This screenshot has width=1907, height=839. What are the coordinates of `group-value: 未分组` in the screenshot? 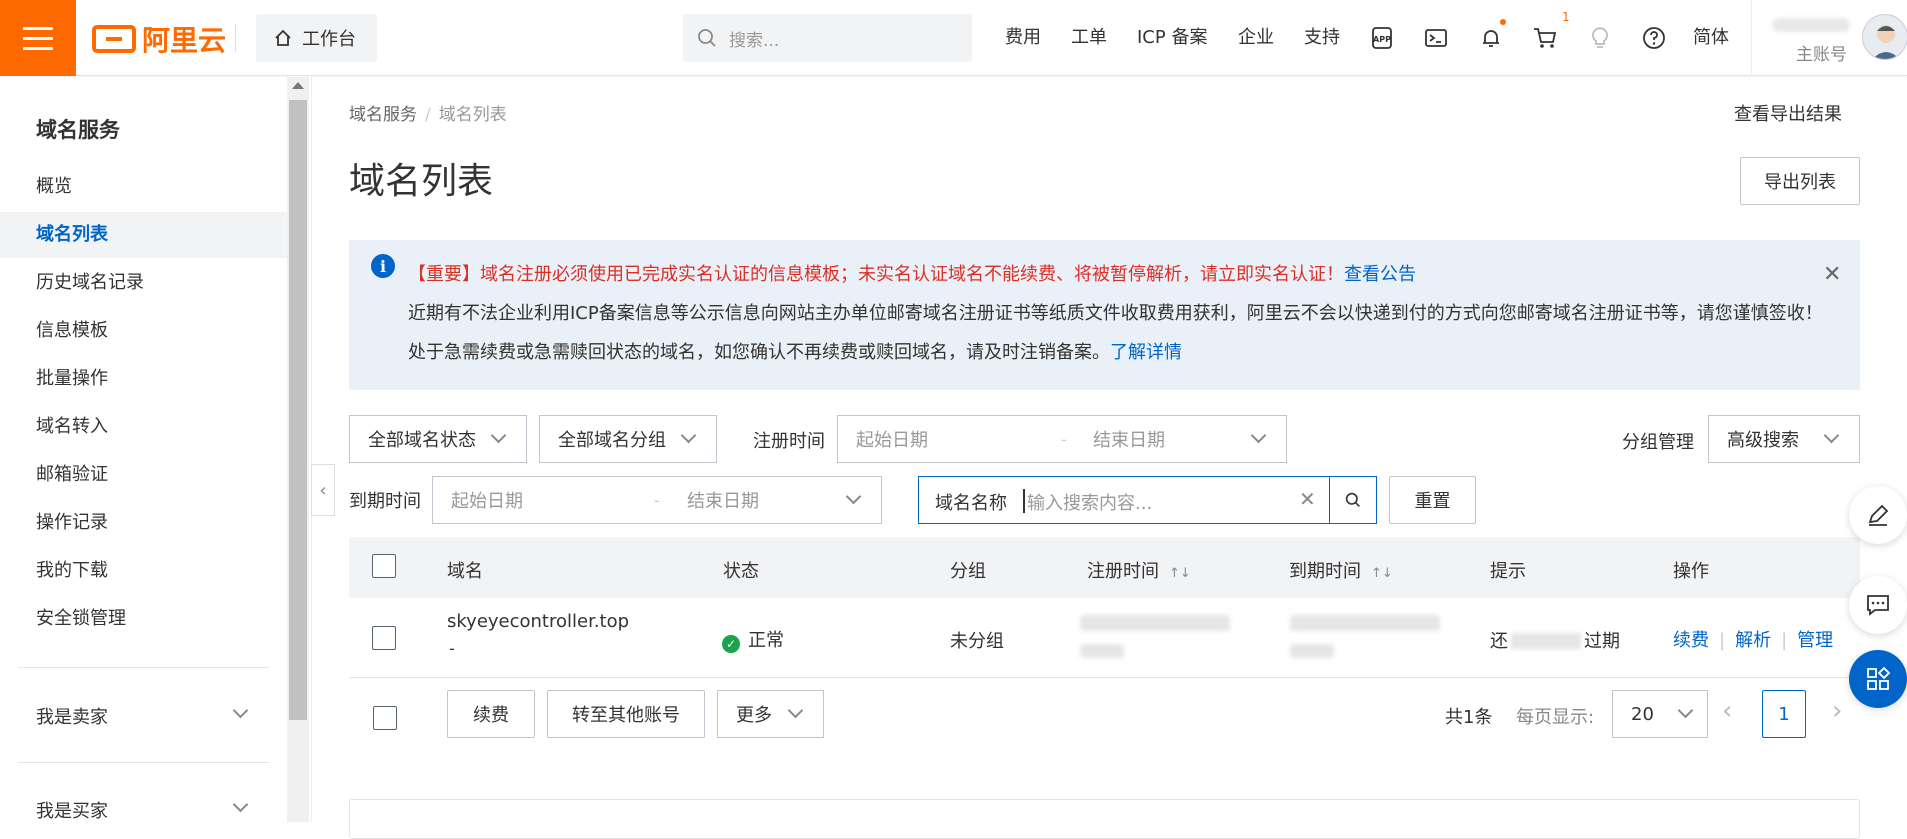 It's located at (977, 641).